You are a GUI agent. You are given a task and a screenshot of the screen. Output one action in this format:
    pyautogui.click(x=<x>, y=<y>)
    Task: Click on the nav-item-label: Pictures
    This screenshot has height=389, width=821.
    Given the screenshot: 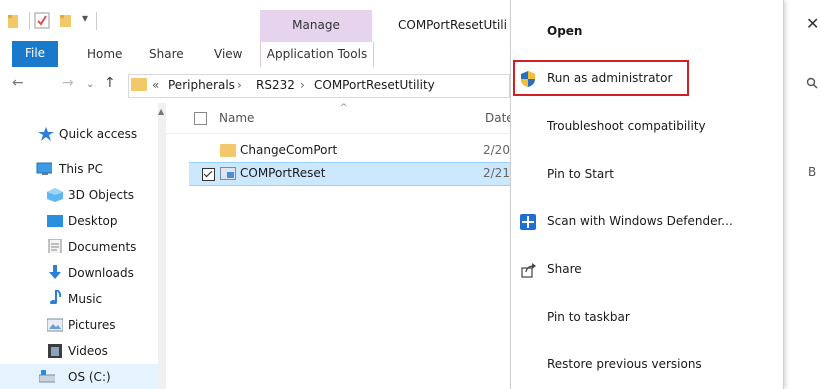 What is the action you would take?
    pyautogui.click(x=92, y=325)
    